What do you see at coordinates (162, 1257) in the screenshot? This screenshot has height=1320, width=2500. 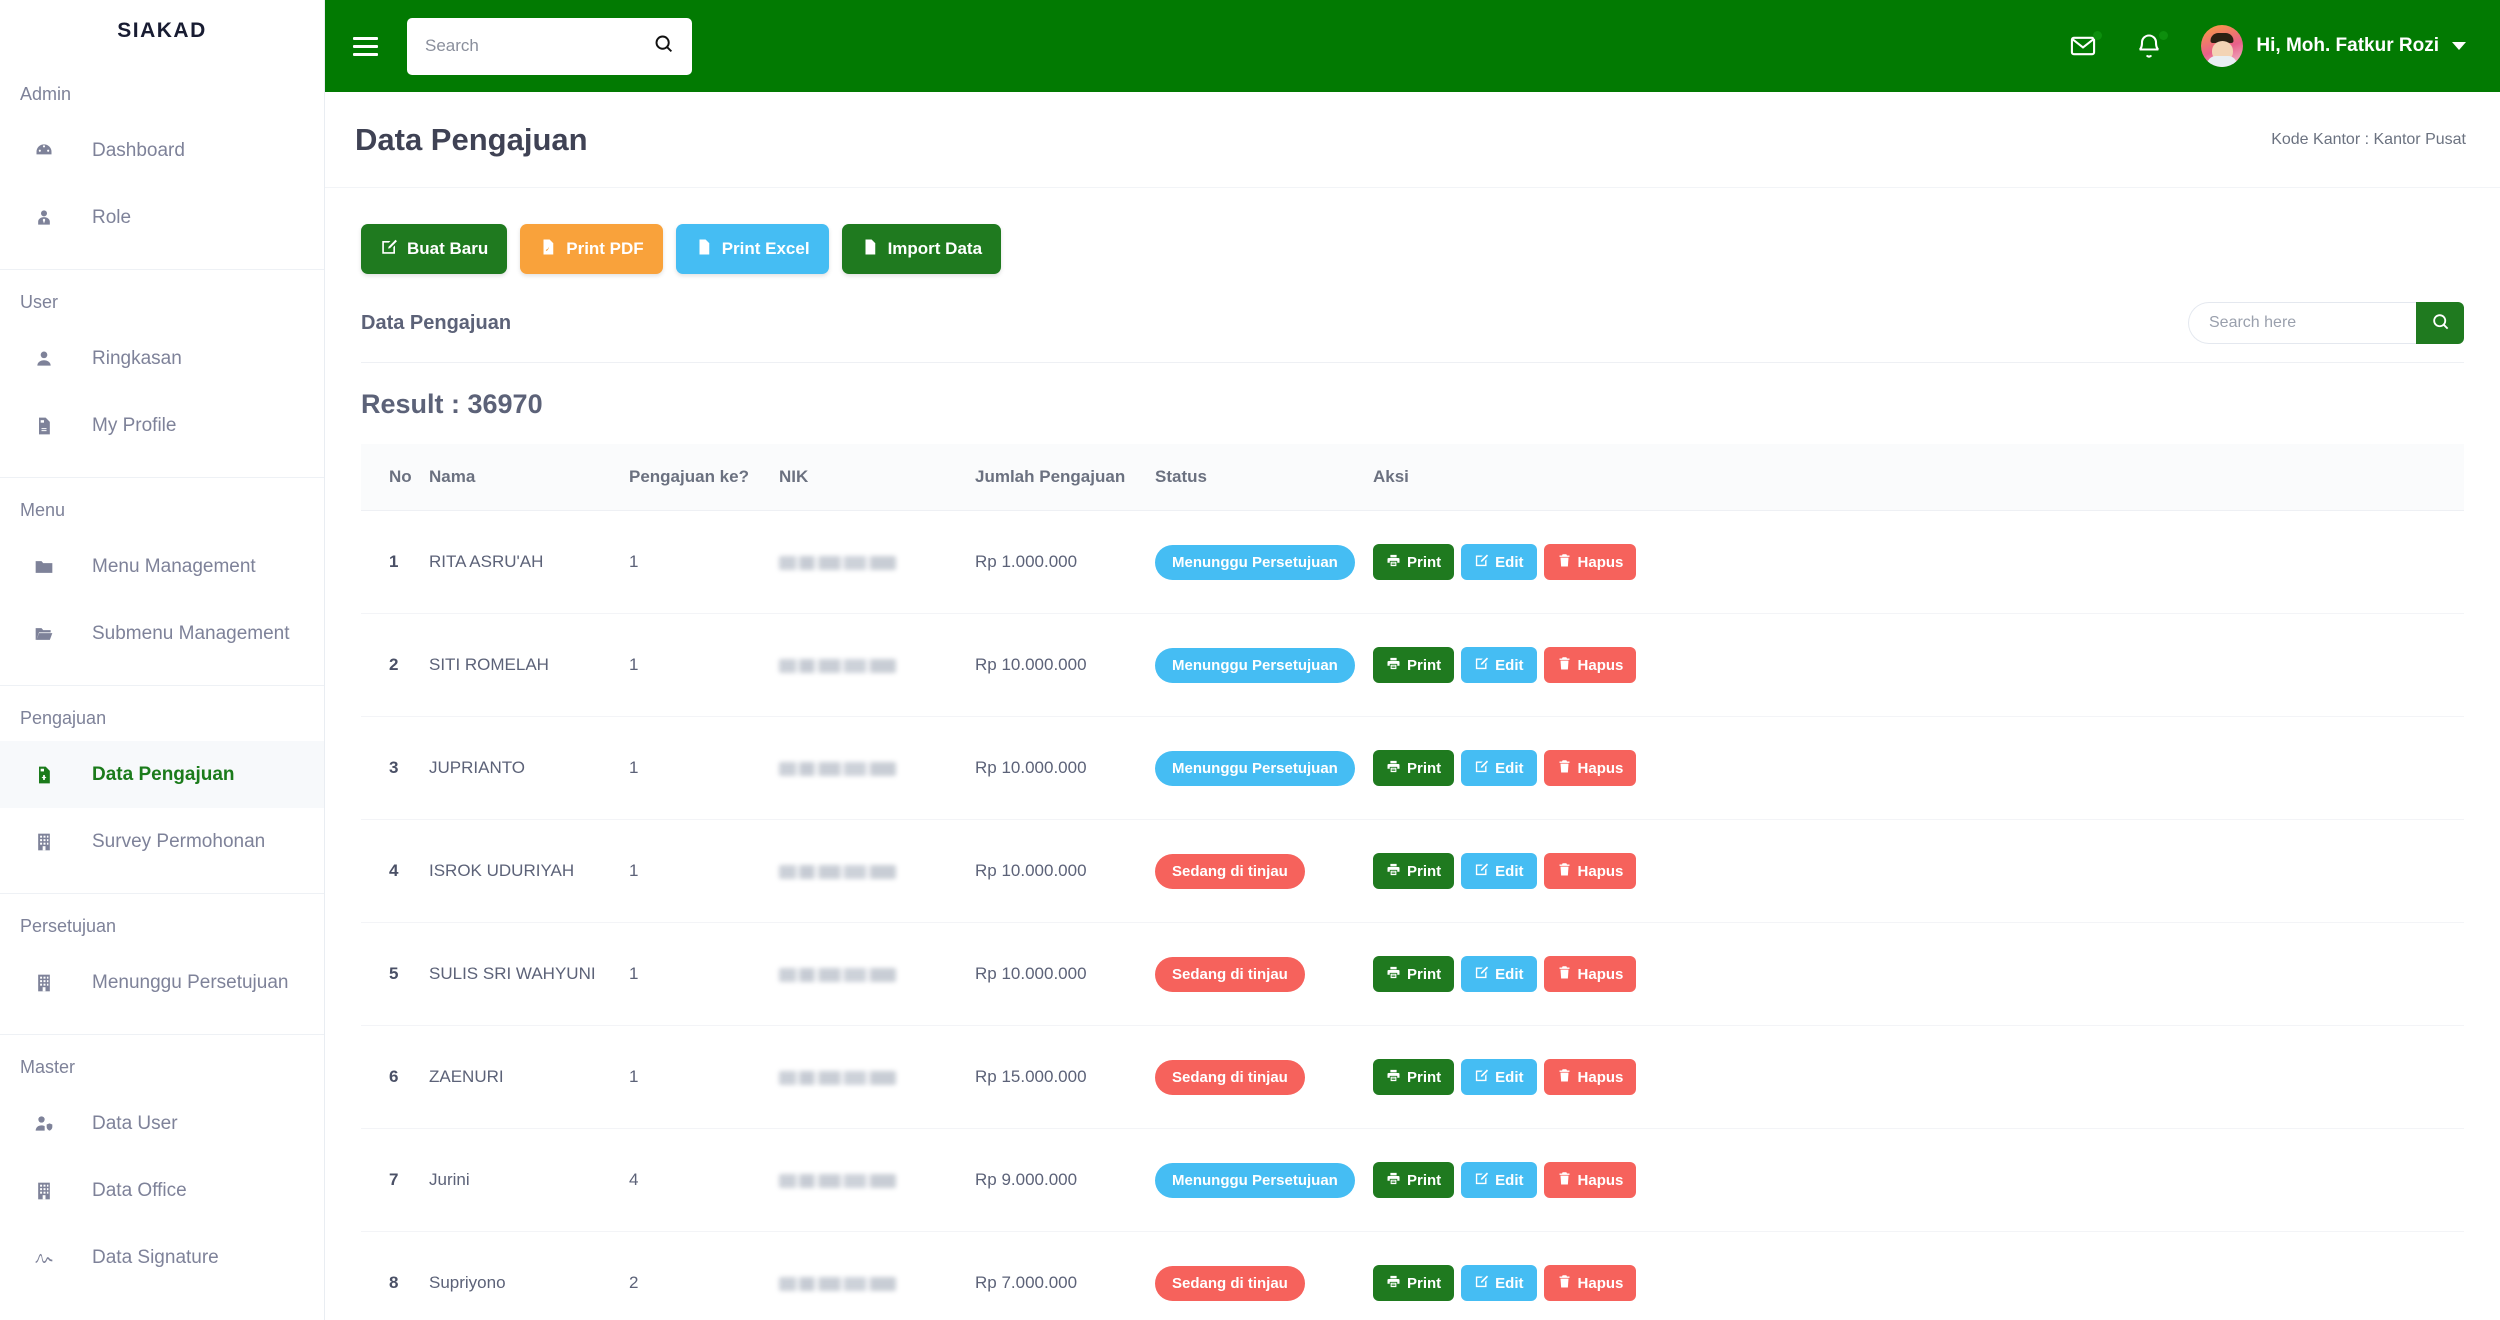 I see `sidebar-item-data-signature: Data Signature` at bounding box center [162, 1257].